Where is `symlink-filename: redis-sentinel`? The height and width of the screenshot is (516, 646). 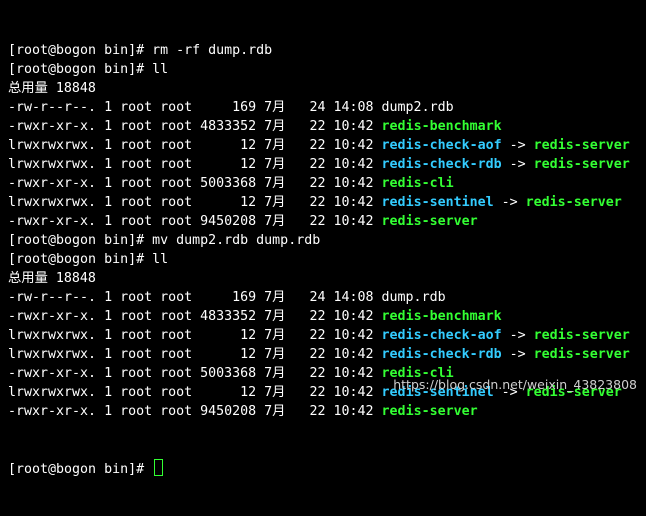 symlink-filename: redis-sentinel is located at coordinates (437, 202).